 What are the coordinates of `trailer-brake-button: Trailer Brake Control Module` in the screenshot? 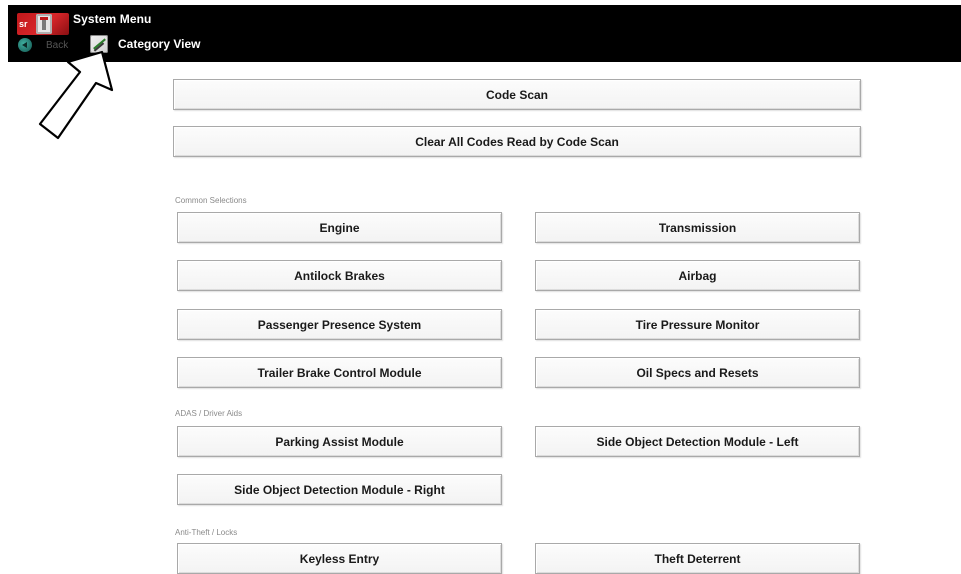 It's located at (339, 372).